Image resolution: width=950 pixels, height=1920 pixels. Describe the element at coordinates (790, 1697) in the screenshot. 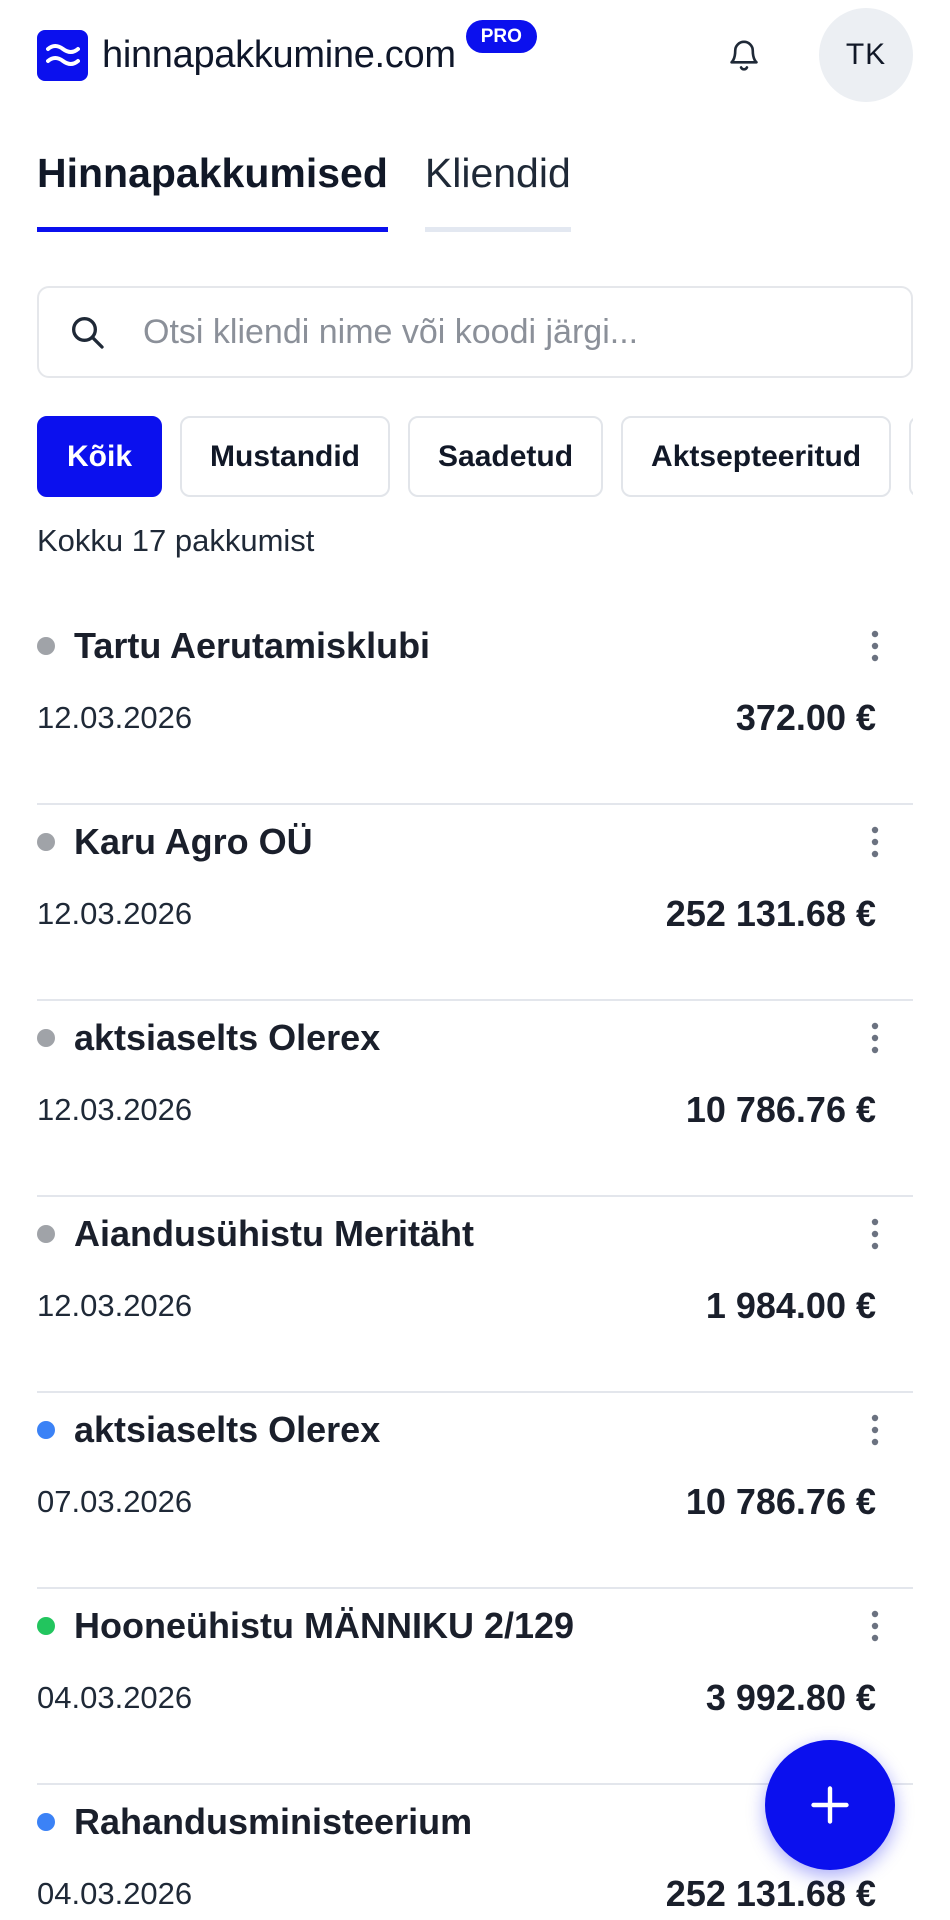

I see `offer-amount: 3 992.80 €` at that location.